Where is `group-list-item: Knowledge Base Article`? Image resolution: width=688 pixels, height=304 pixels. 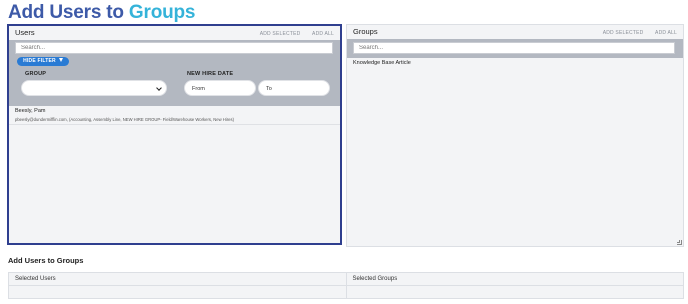
group-list-item: Knowledge Base Article is located at coordinates (515, 63).